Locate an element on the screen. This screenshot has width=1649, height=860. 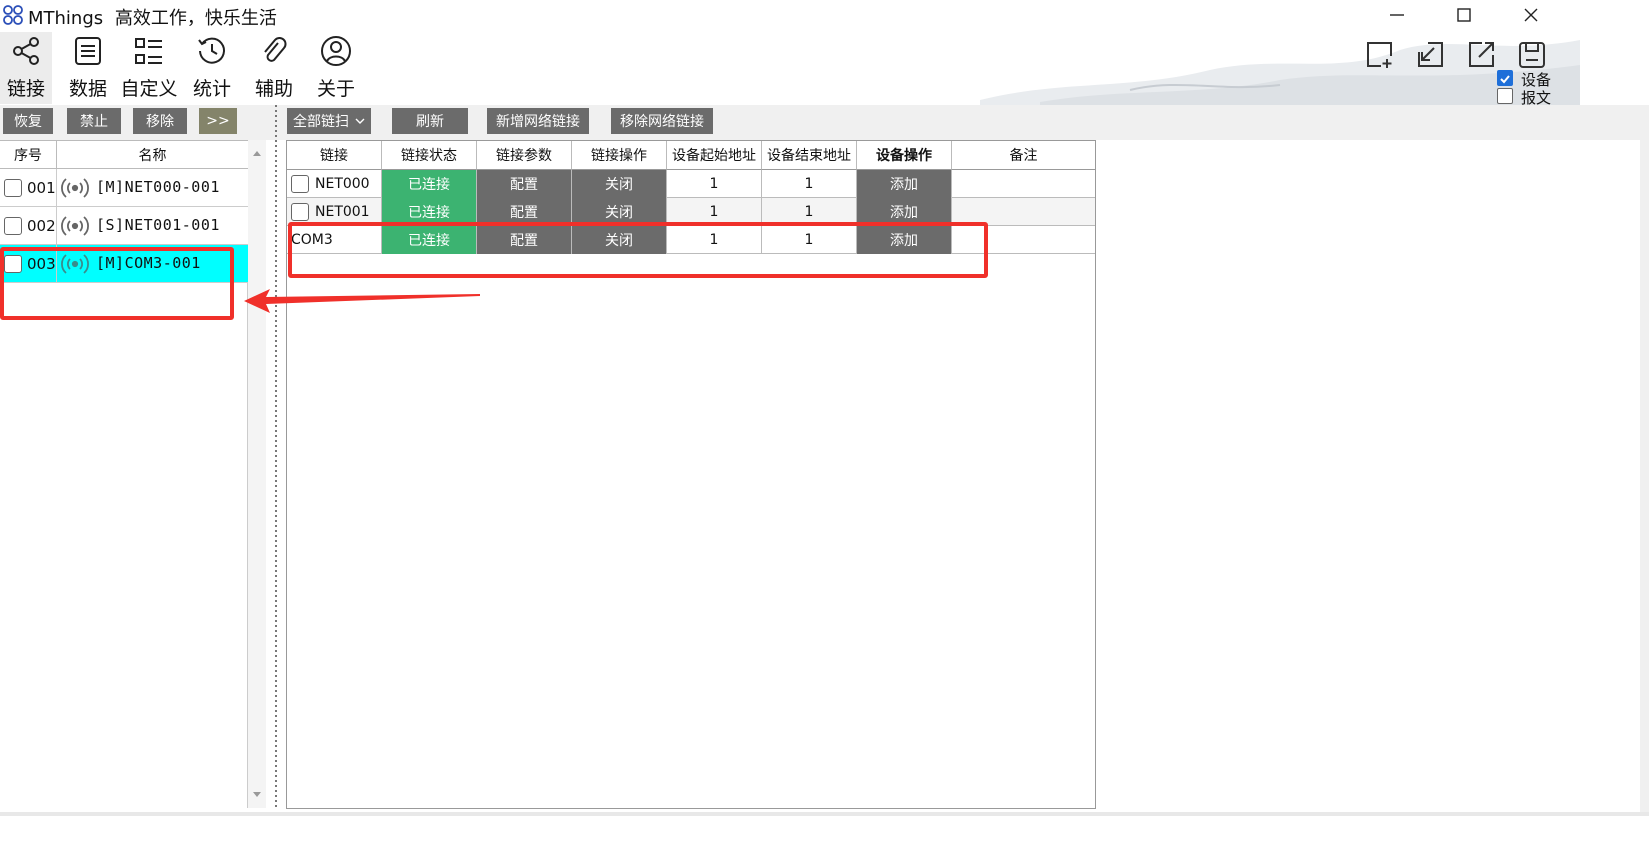
window-title: MThings 高效工作，快乐生活 is located at coordinates (152, 17).